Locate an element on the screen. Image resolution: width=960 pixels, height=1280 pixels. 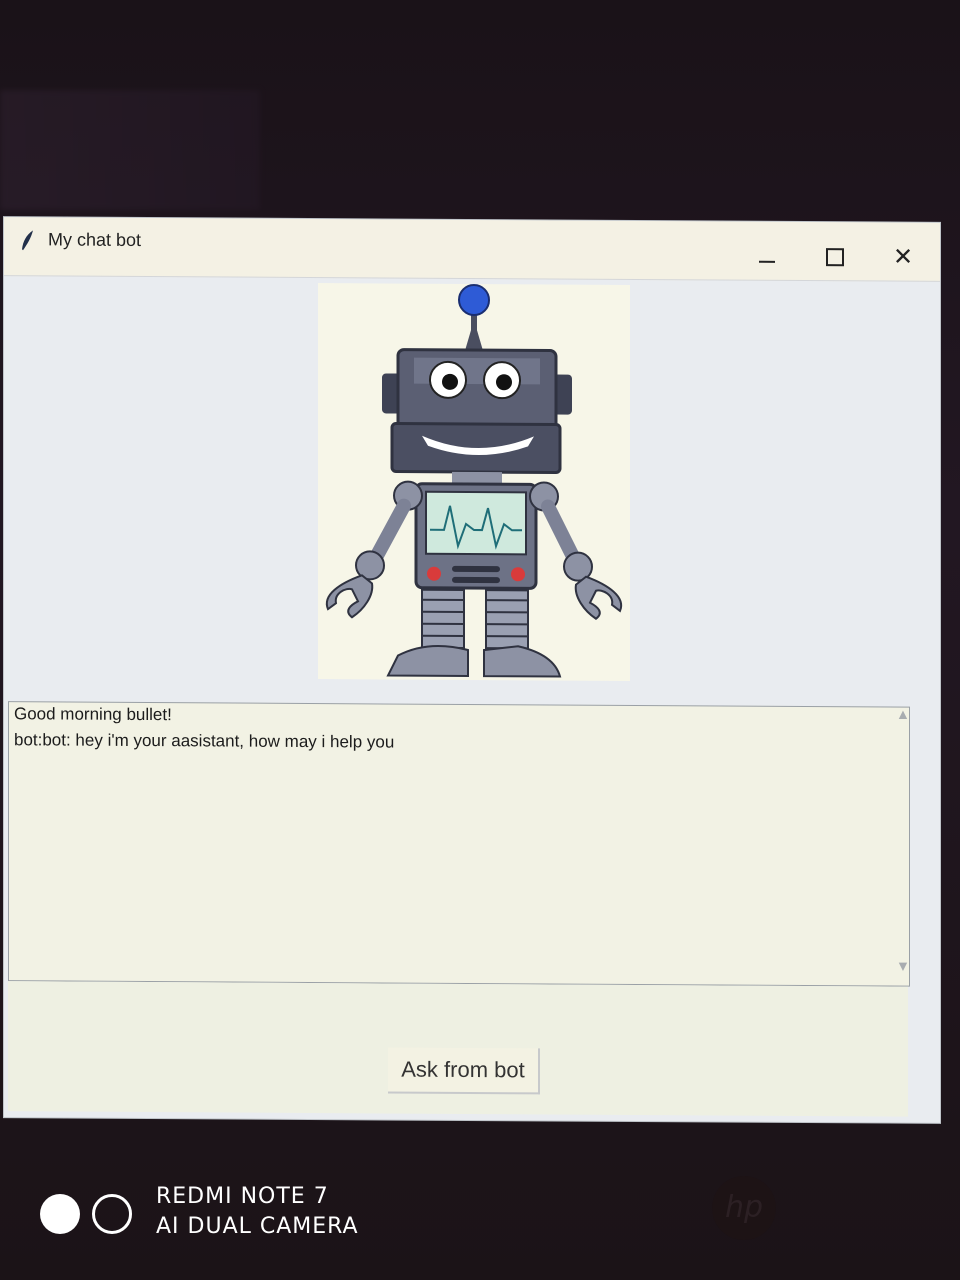
close-icon: ✕ is located at coordinates (903, 256).